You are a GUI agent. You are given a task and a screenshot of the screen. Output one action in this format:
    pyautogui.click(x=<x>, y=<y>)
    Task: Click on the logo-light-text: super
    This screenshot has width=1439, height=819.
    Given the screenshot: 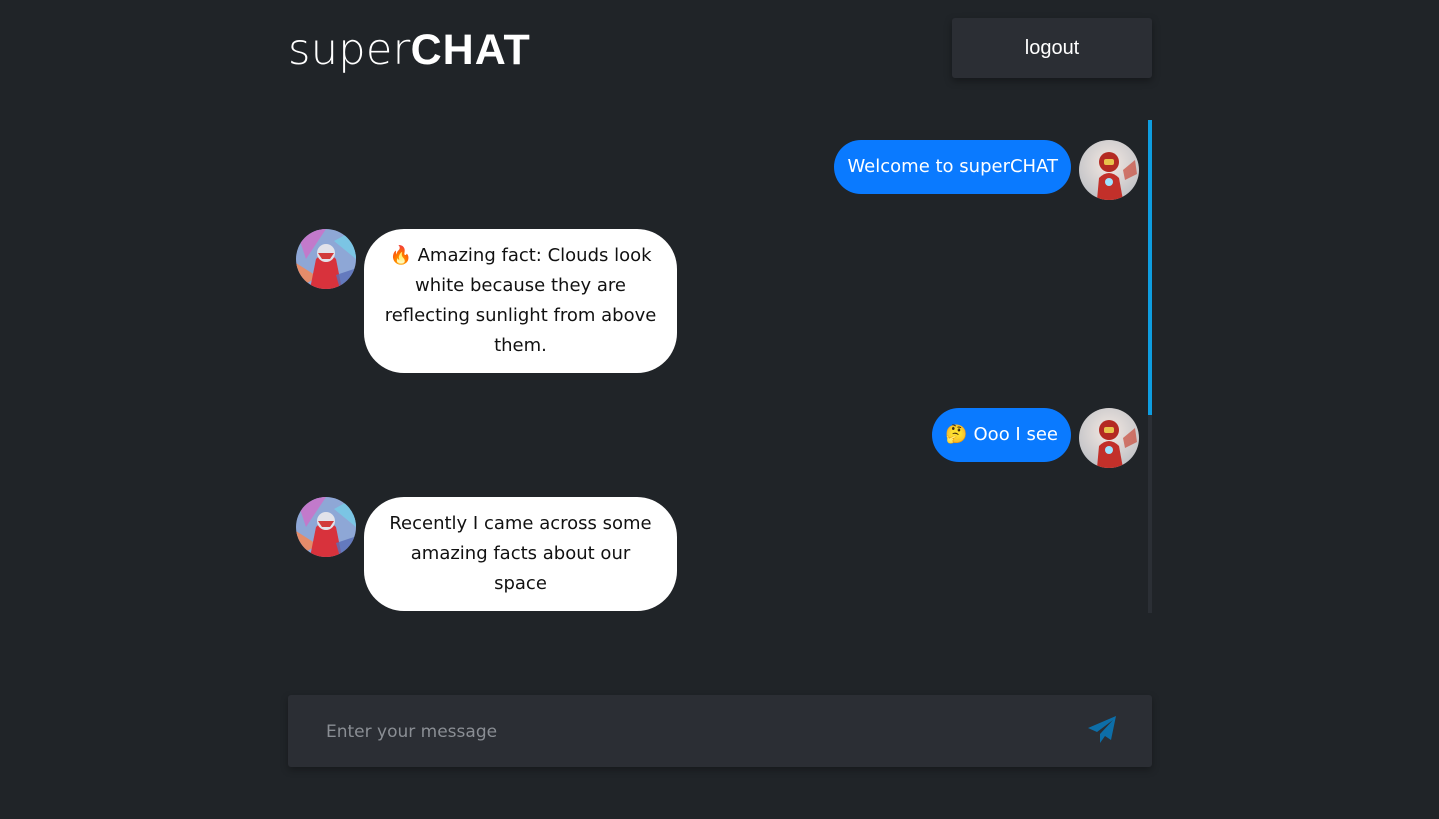 What is the action you would take?
    pyautogui.click(x=349, y=50)
    